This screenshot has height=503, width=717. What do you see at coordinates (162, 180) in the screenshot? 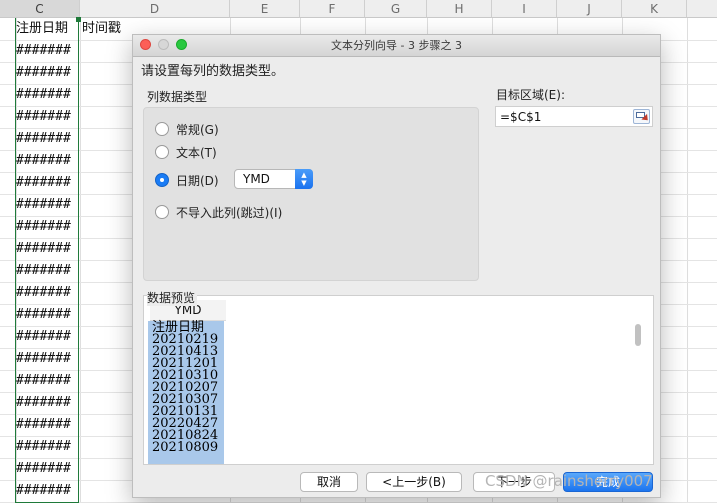
I see `radio-date-circle` at bounding box center [162, 180].